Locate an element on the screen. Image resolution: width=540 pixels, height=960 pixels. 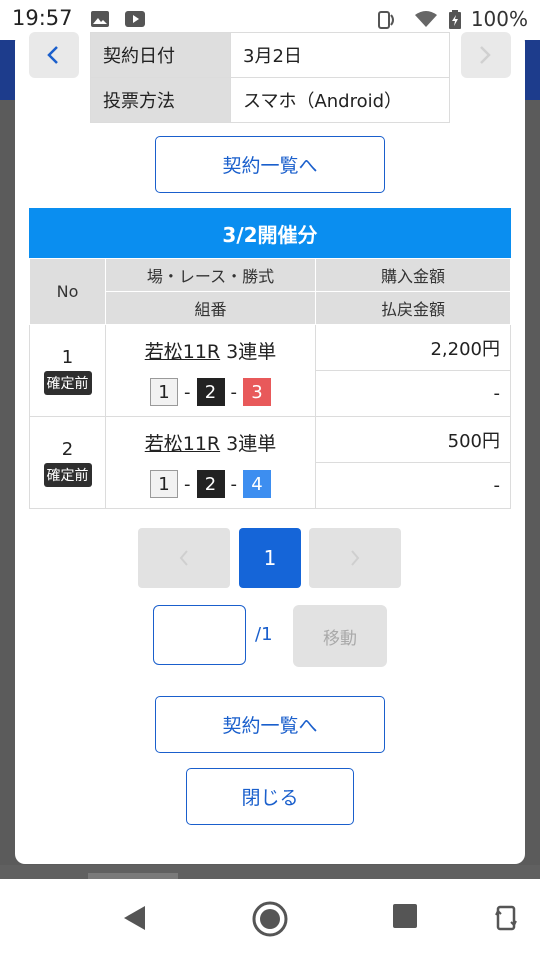
contract-list-button-top: 契約一覧へ is located at coordinates (270, 164).